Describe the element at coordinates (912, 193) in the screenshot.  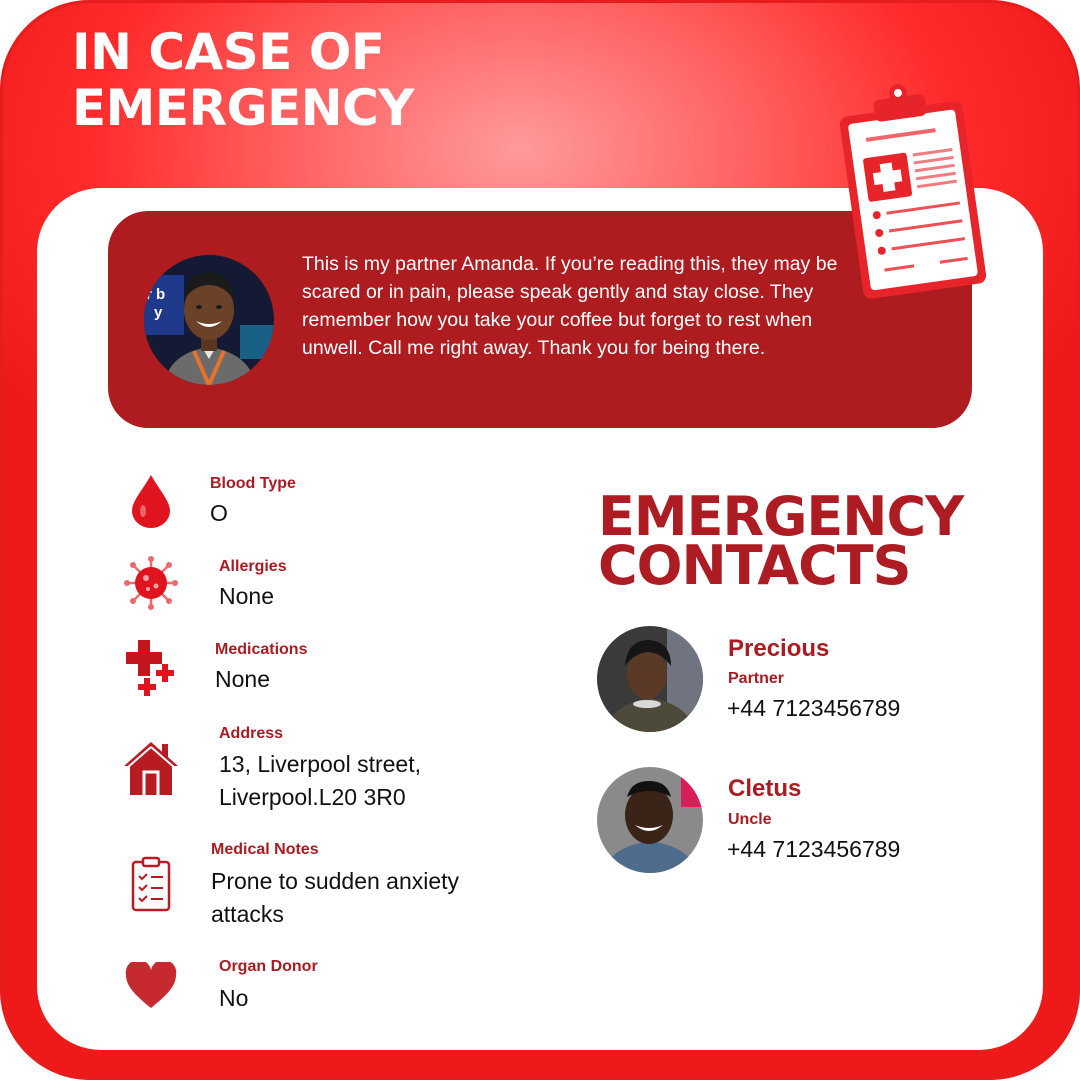
I see `clipboard-icon` at that location.